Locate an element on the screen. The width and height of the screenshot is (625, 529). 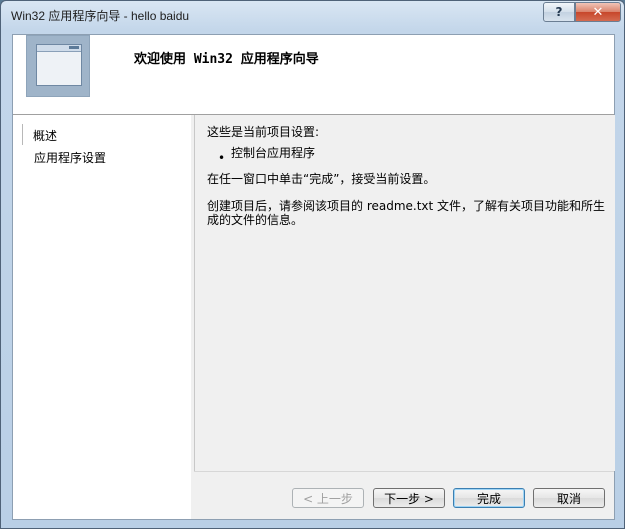
finish-button: 完成 is located at coordinates (489, 498).